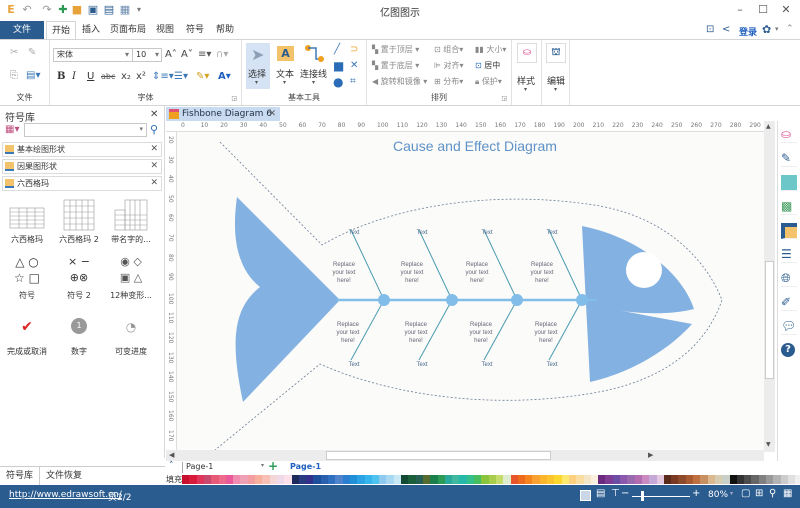 Image resolution: width=800 pixels, height=508 pixels. Describe the element at coordinates (141, 129) in the screenshot. I see `search-dropdown-icon: ▾` at that location.